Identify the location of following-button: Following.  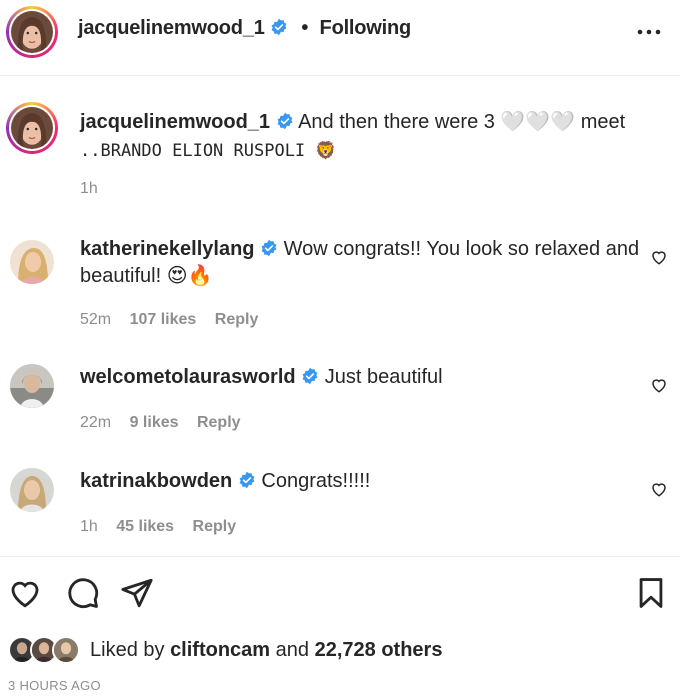
(366, 28).